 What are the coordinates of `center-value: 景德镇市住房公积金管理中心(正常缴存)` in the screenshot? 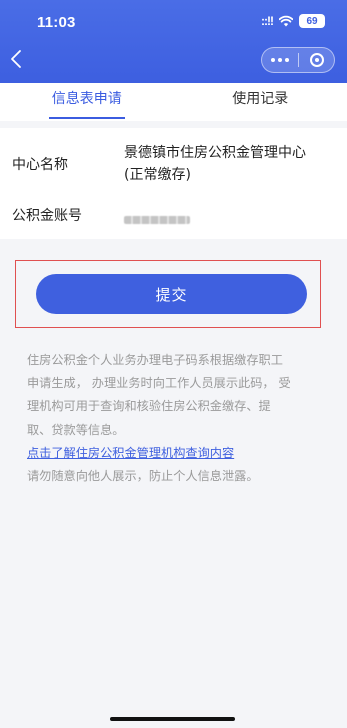 It's located at (215, 164).